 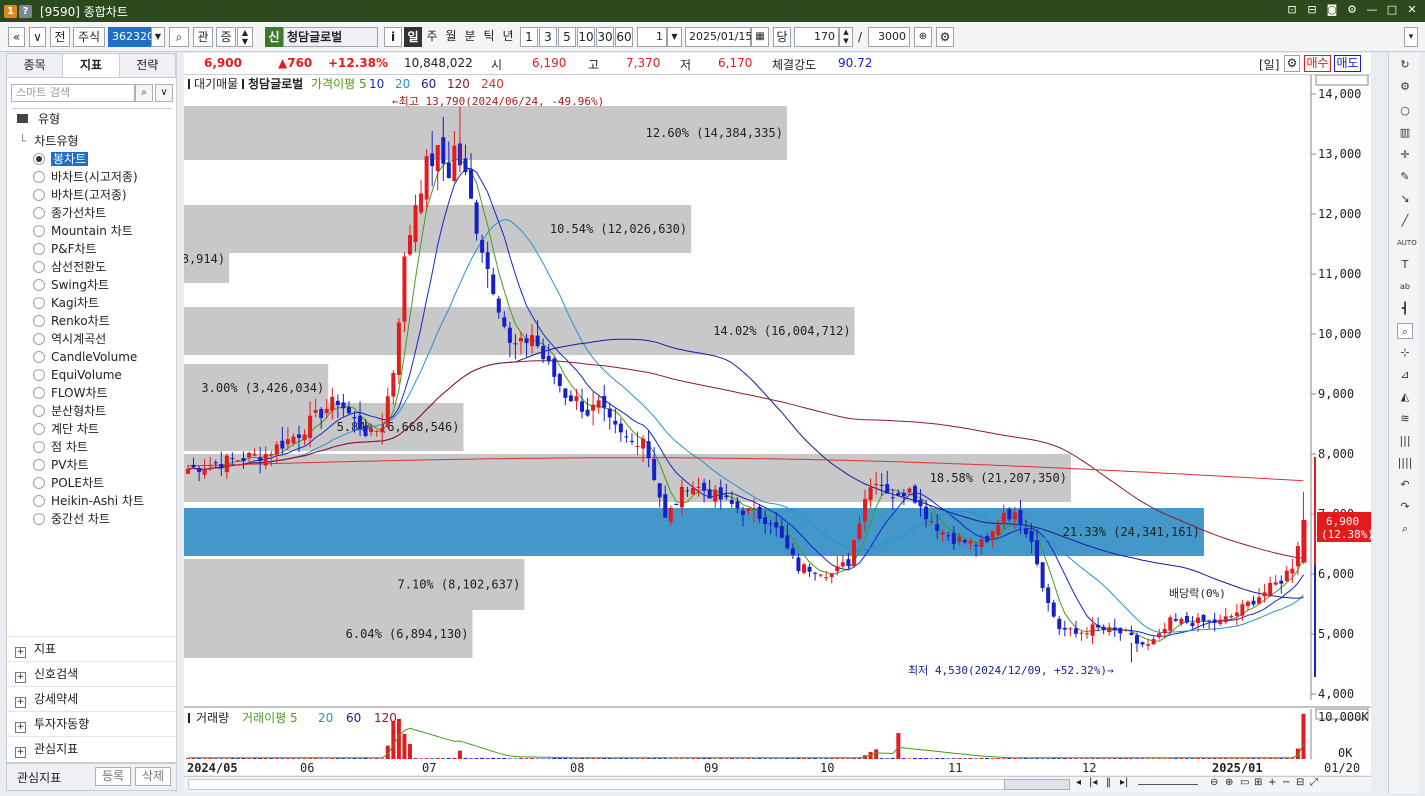 What do you see at coordinates (91, 723) in the screenshot?
I see `tree-section: + 투자자동향` at bounding box center [91, 723].